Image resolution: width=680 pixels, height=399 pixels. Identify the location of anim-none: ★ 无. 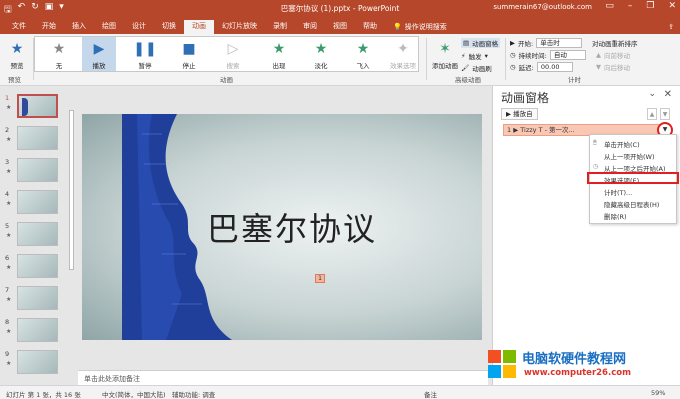
(59, 52).